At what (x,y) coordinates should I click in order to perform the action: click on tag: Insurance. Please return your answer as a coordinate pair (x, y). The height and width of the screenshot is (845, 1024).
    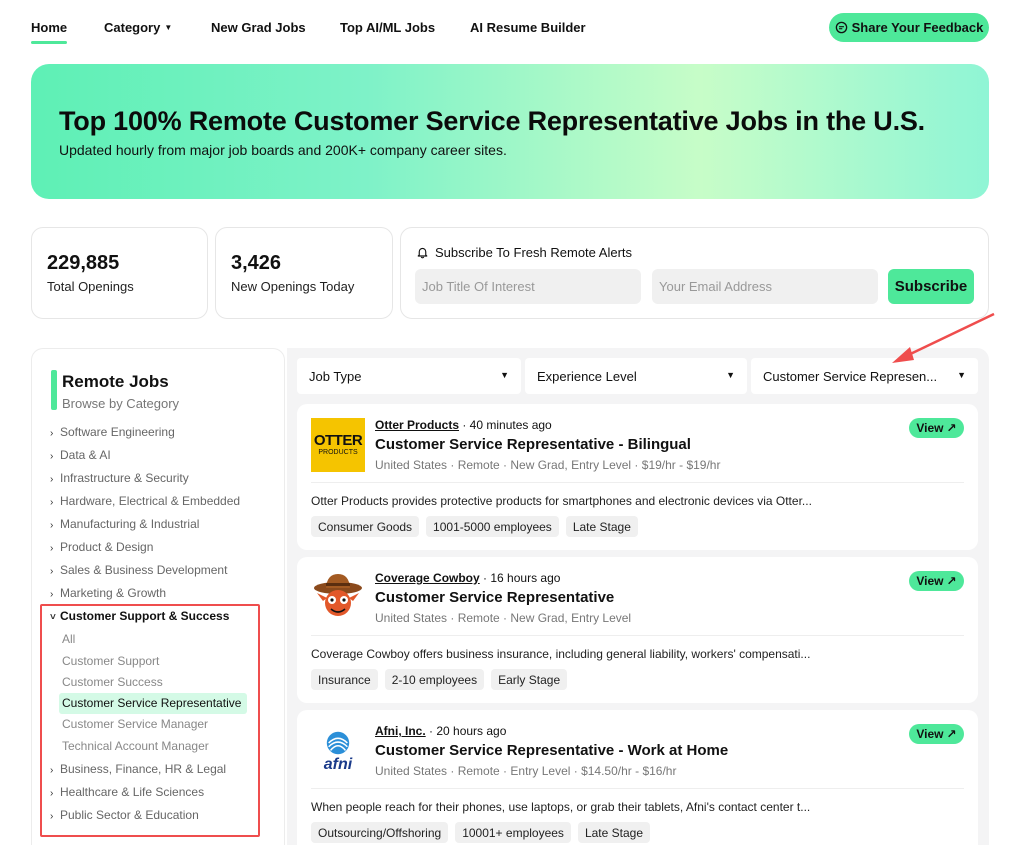
    Looking at the image, I should click on (344, 679).